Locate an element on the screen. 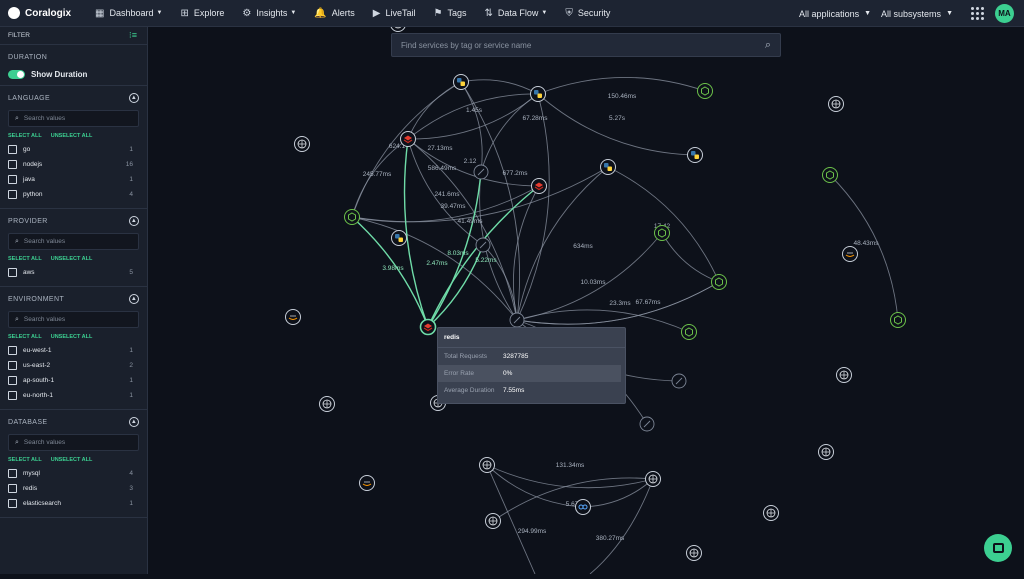 The height and width of the screenshot is (579, 1024). filter-option: eu-west-1 1 is located at coordinates (73, 350).